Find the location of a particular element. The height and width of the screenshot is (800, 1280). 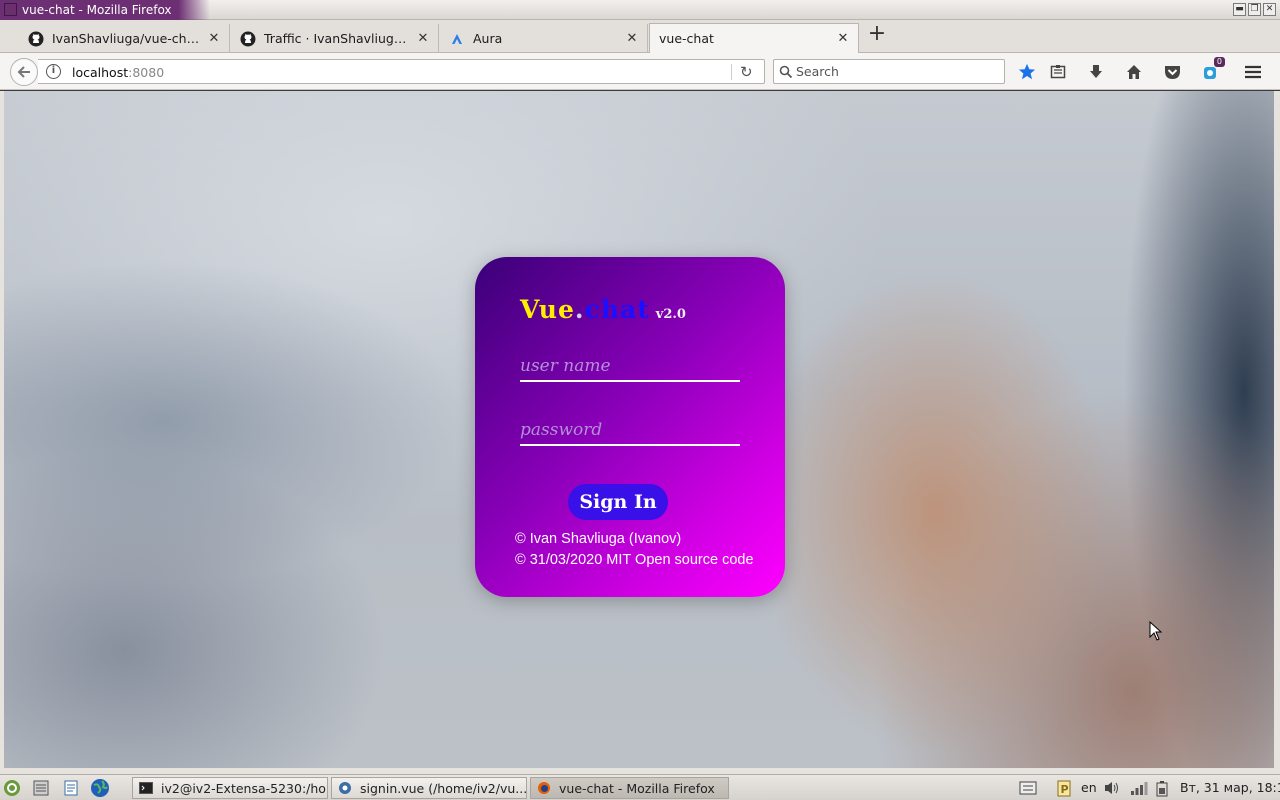

aura-icon is located at coordinates (457, 39).